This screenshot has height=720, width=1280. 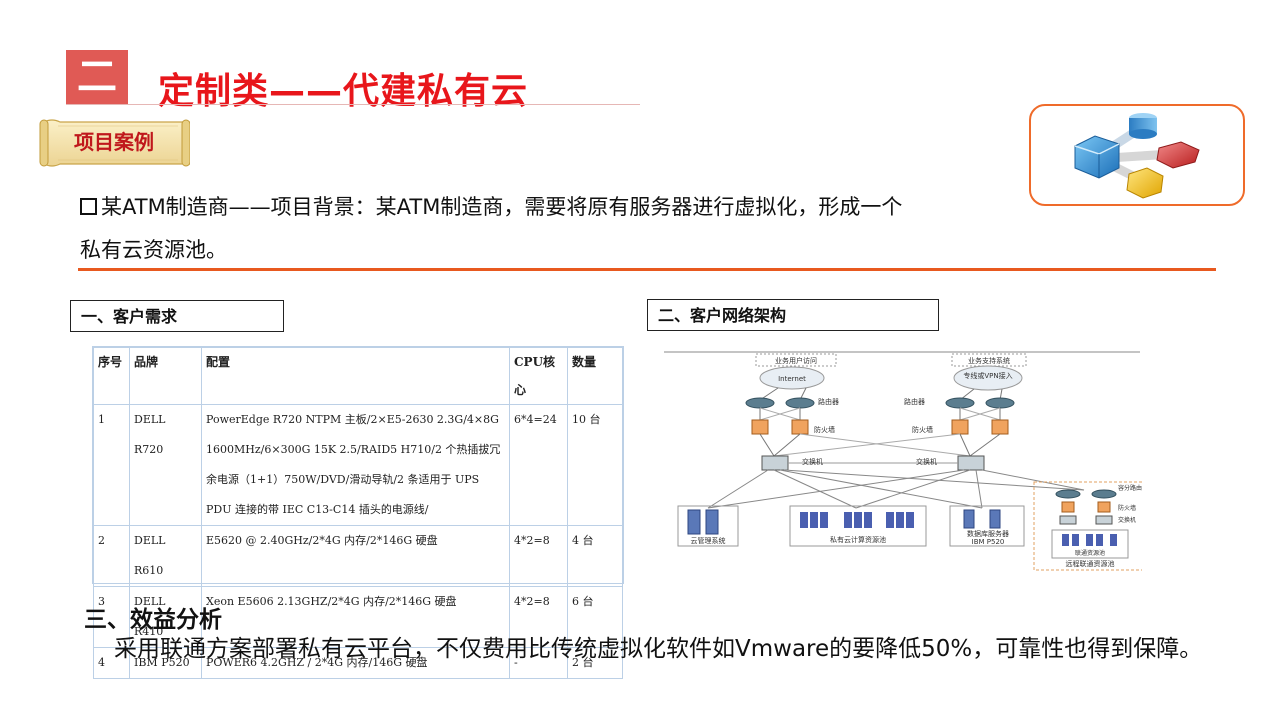 What do you see at coordinates (1086, 494) in the screenshot?
I see `remote-router-icon` at bounding box center [1086, 494].